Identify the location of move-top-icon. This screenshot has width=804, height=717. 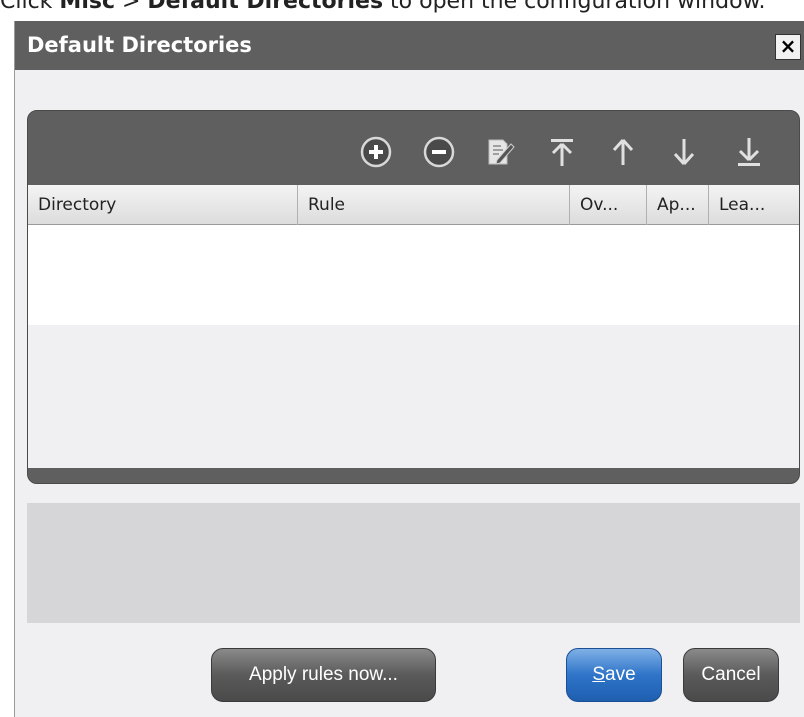
(562, 152).